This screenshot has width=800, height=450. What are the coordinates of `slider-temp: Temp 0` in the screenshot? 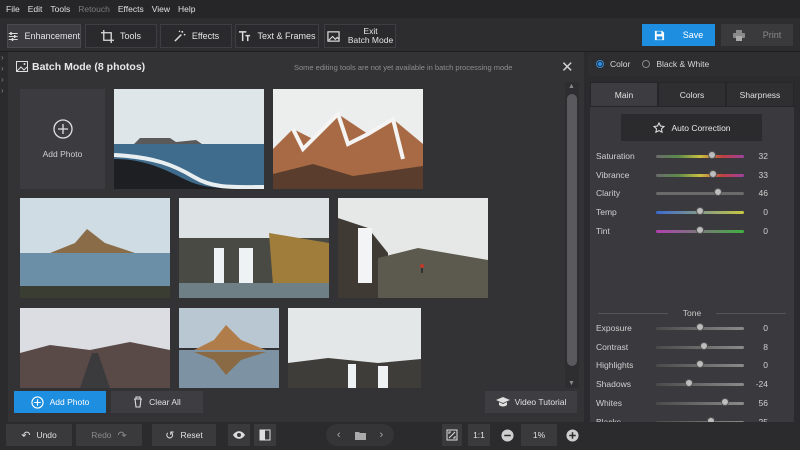 It's located at (692, 213).